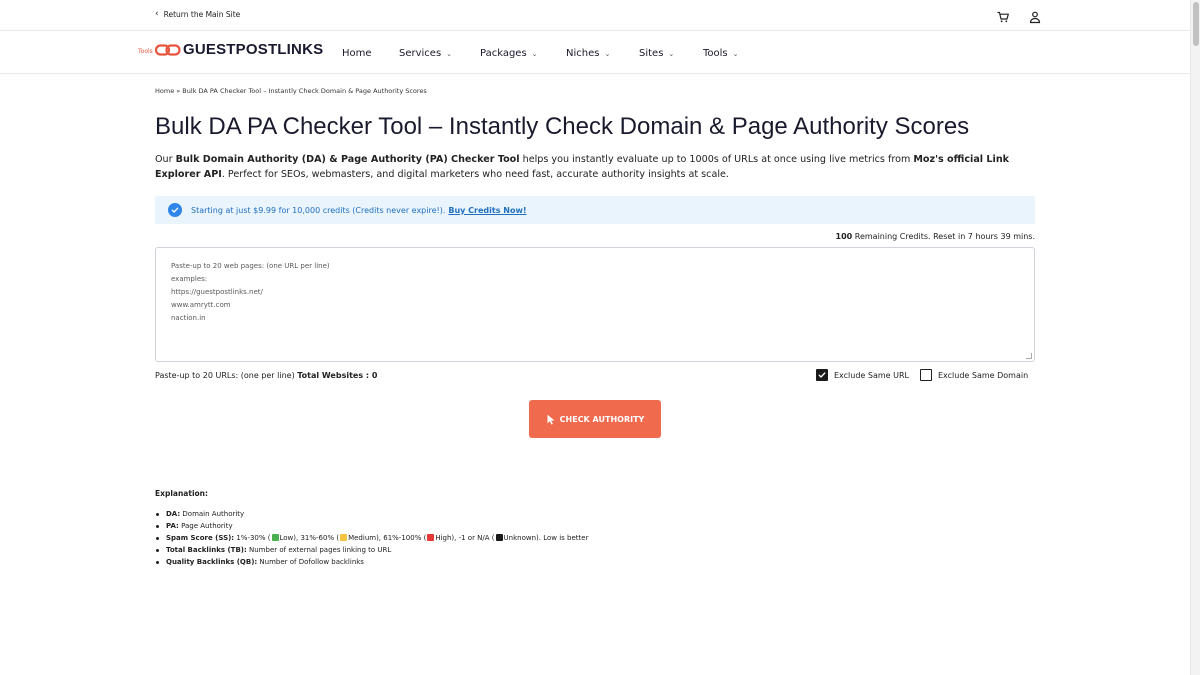 The height and width of the screenshot is (675, 1200). I want to click on cursor-arrow-icon, so click(551, 419).